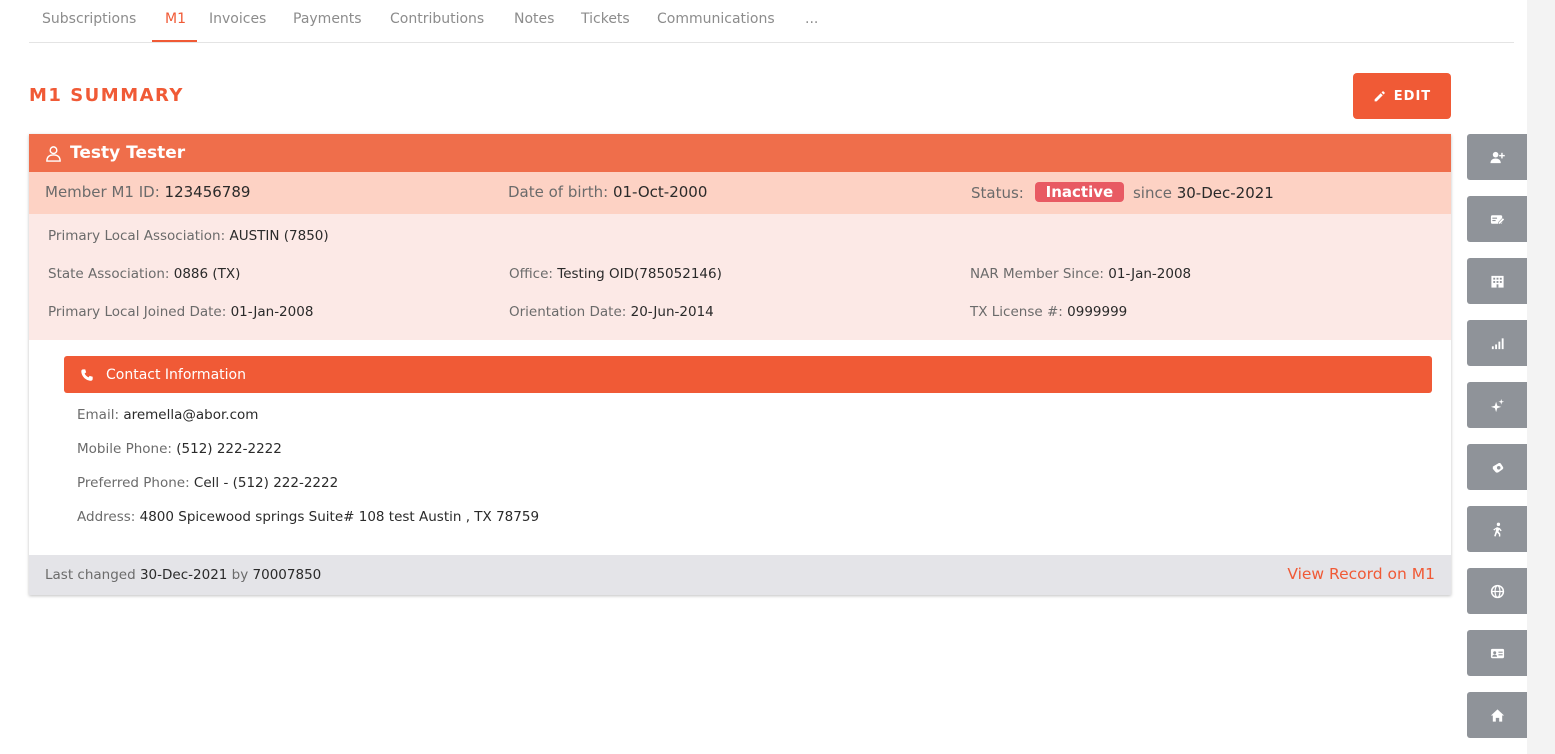 This screenshot has width=1555, height=754. Describe the element at coordinates (124, 449) in the screenshot. I see `mobile-phone-label: Mobile Phone:` at that location.